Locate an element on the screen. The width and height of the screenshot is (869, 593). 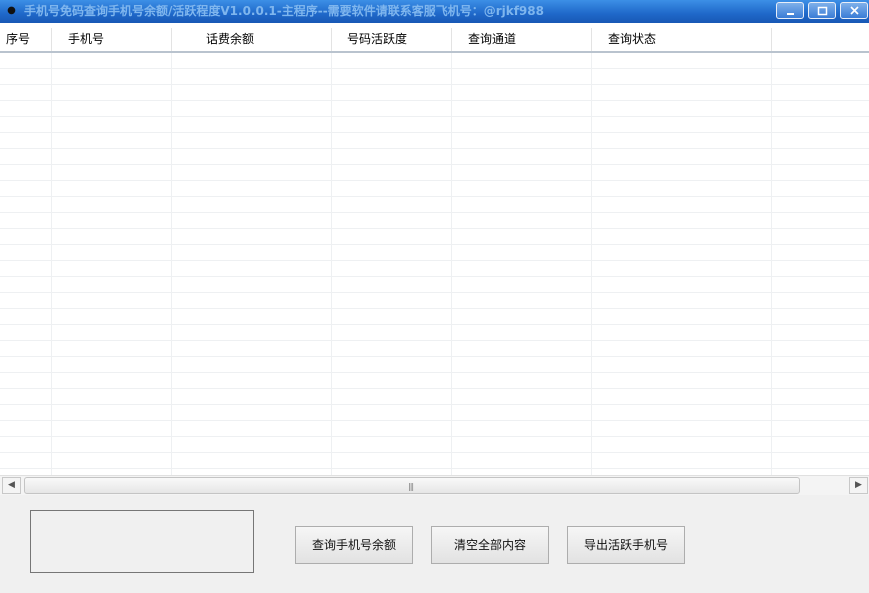
scroll-right-button: ▶ is located at coordinates (858, 485).